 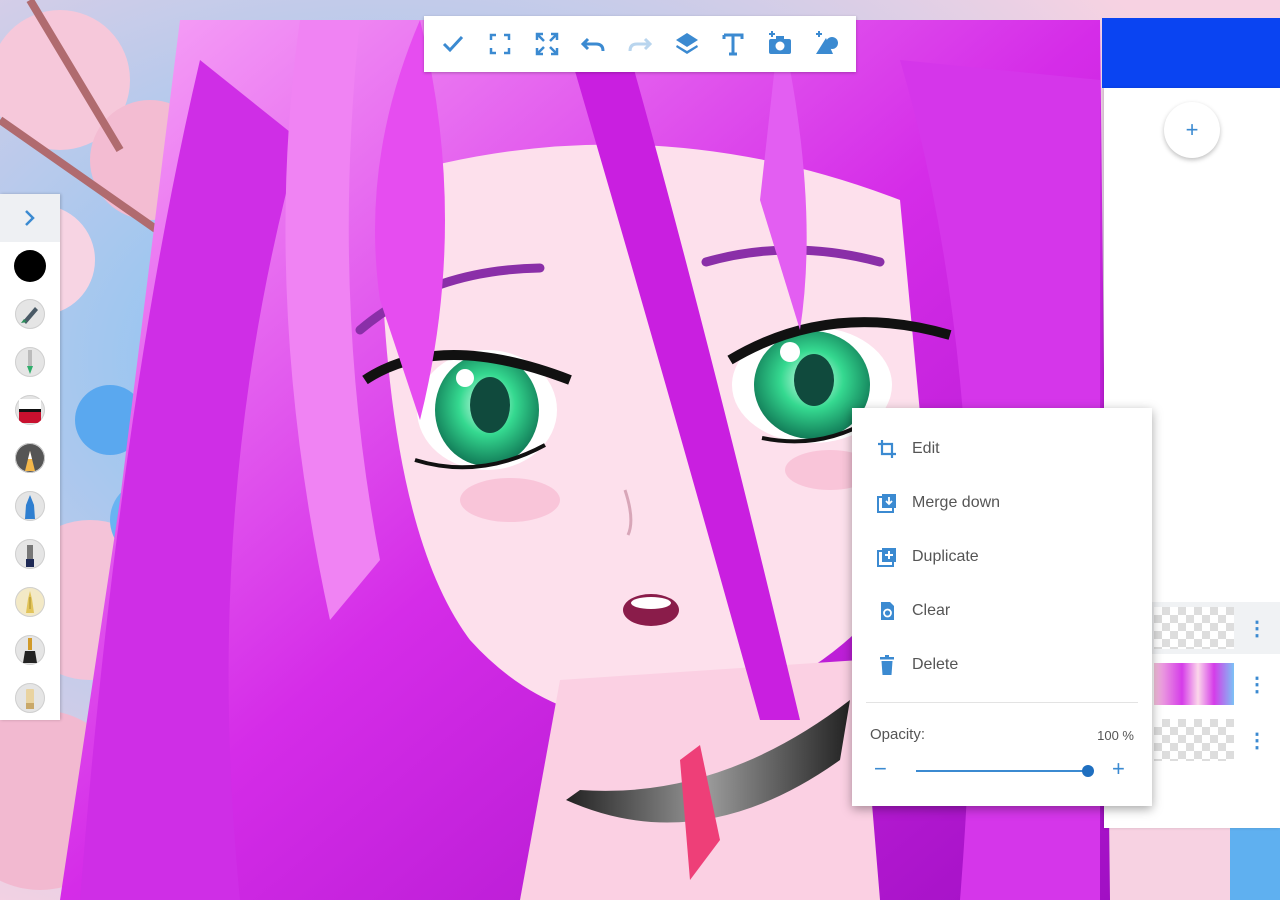 What do you see at coordinates (1191, 53) in the screenshot?
I see `layers-header` at bounding box center [1191, 53].